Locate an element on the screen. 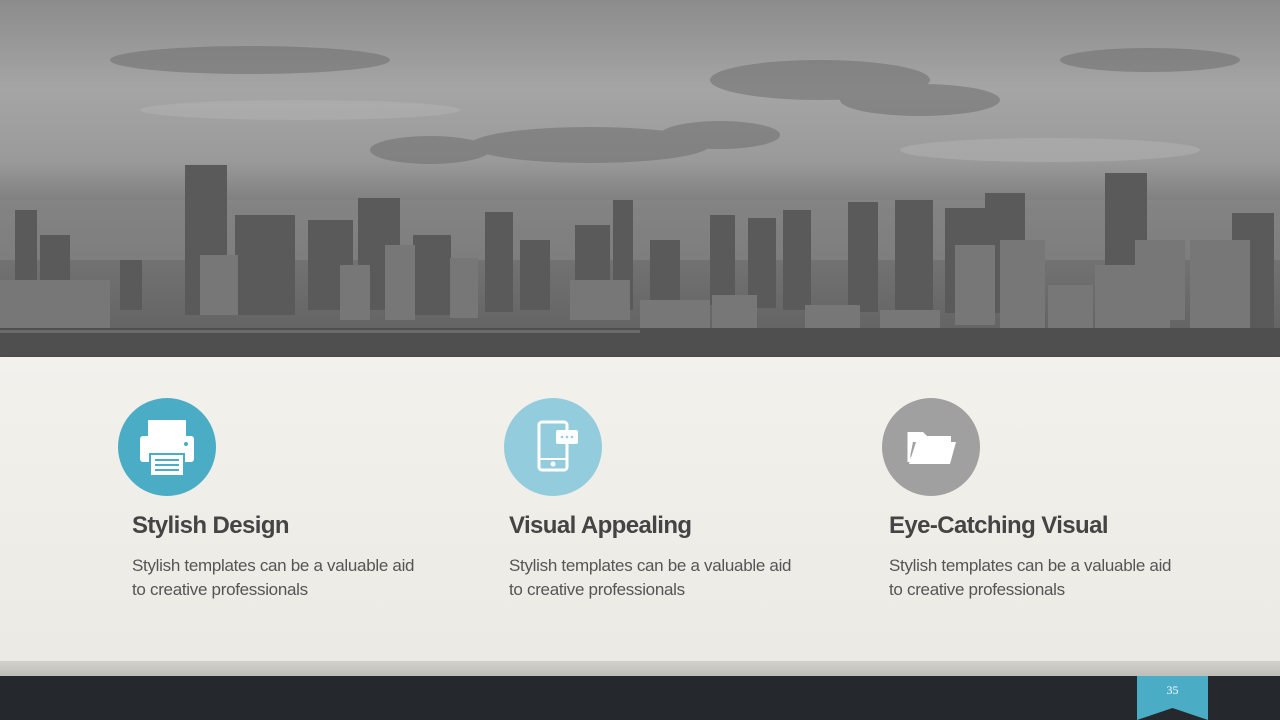  mobile-phone-icon is located at coordinates (553, 447).